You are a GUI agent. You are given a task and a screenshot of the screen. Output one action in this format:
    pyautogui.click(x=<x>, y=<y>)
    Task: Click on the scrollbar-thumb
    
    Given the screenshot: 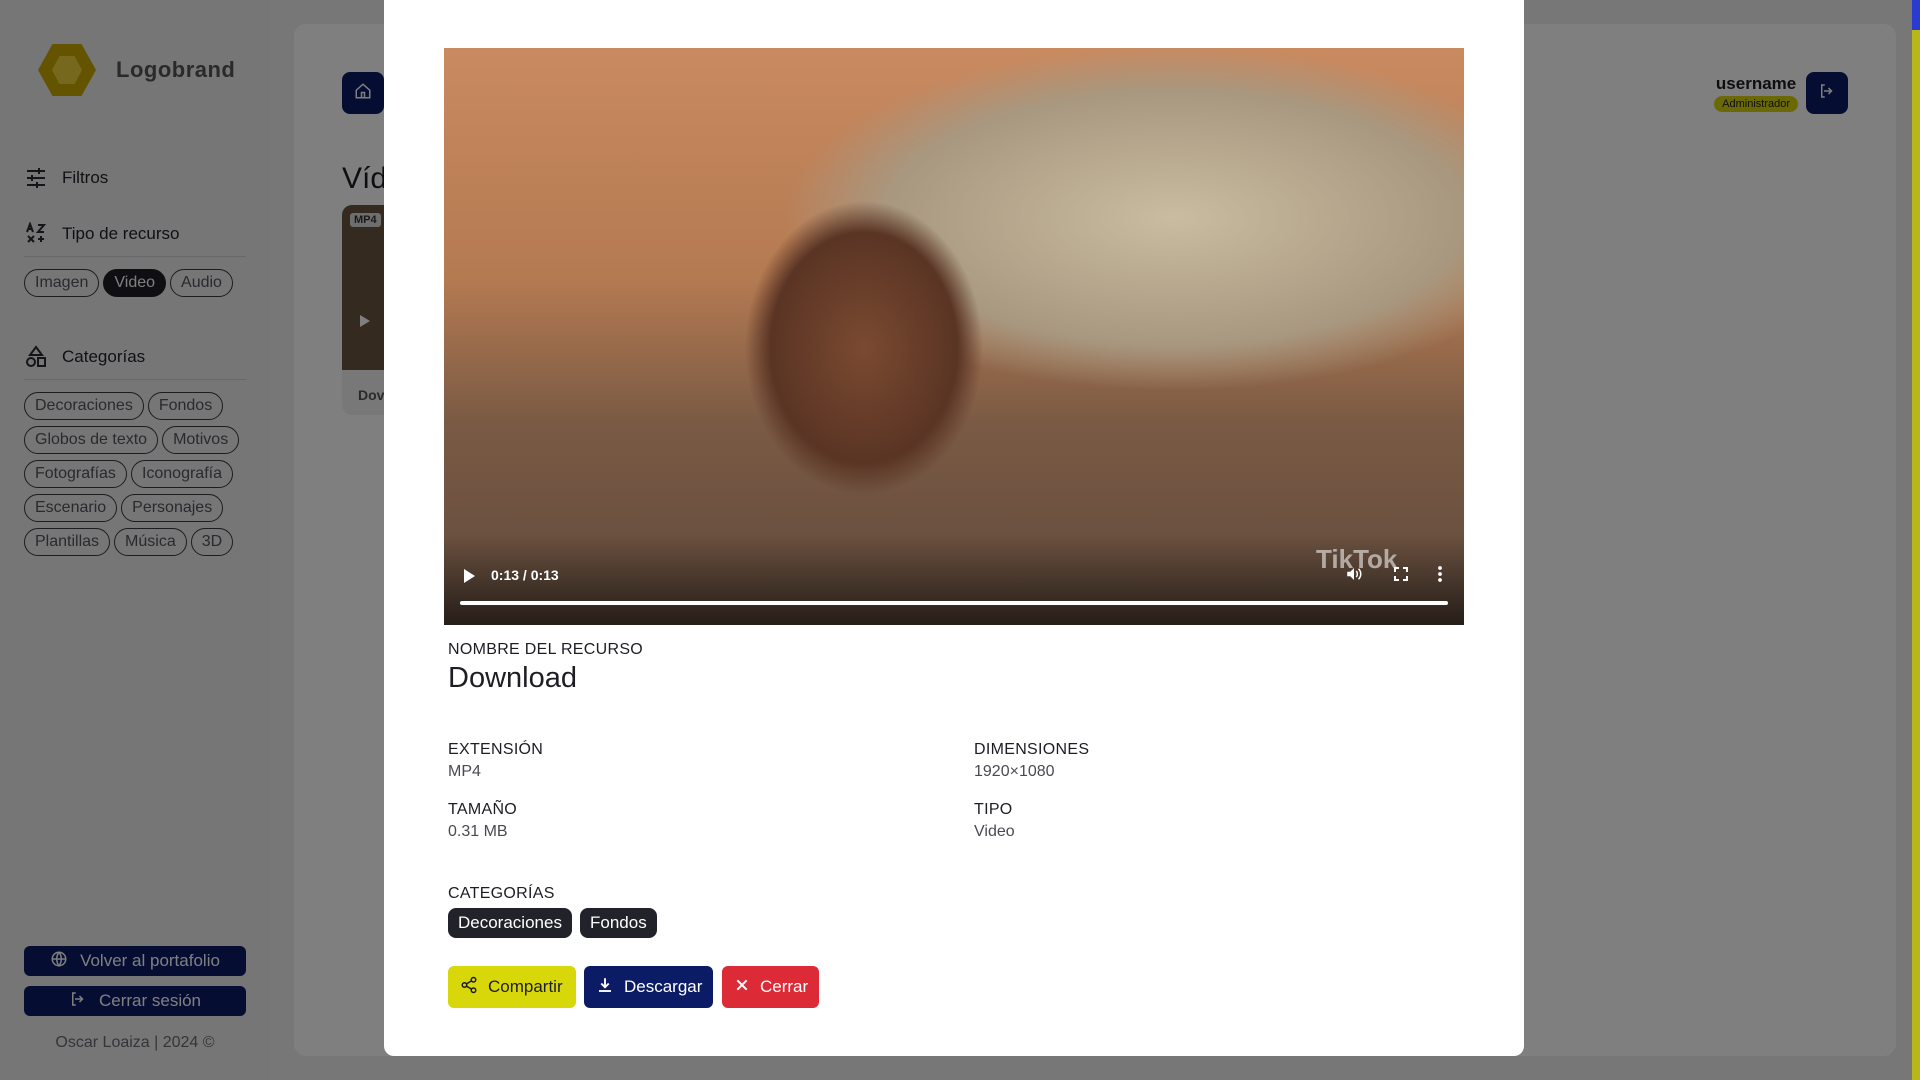 What is the action you would take?
    pyautogui.click(x=1916, y=15)
    